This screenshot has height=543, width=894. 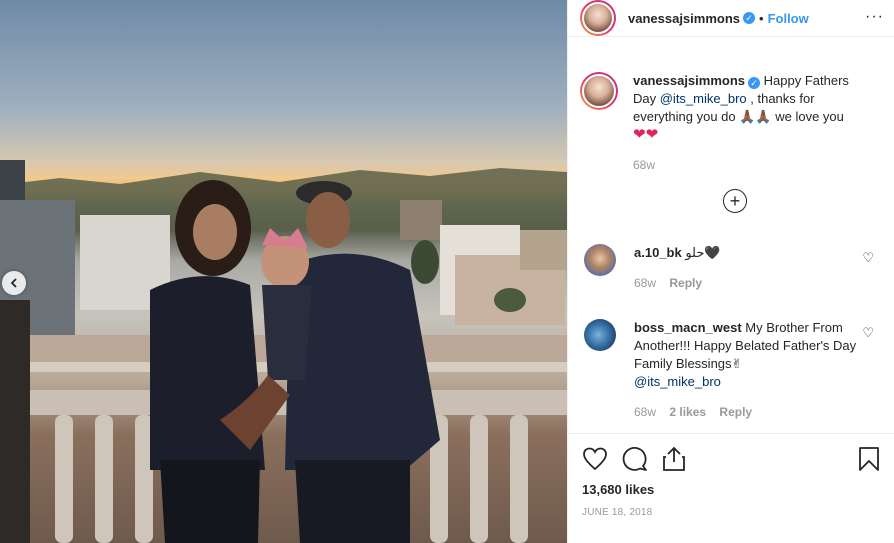 I want to click on author-username: vanessajsimmons, so click(x=684, y=18).